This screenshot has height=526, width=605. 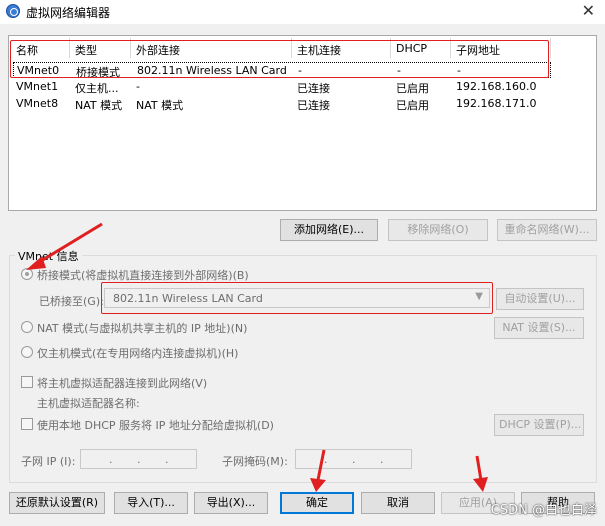 What do you see at coordinates (255, 461) in the screenshot?
I see `subnet-mask-label: 子网掩码(M):` at bounding box center [255, 461].